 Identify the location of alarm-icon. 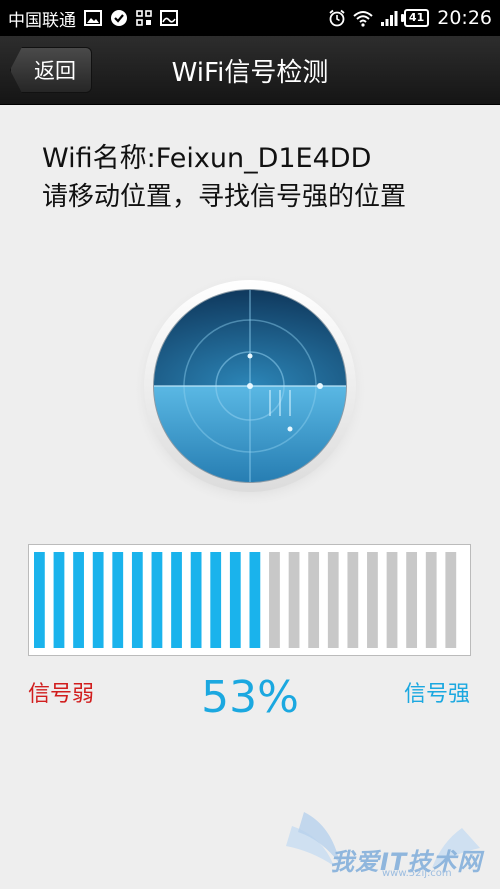
(337, 18).